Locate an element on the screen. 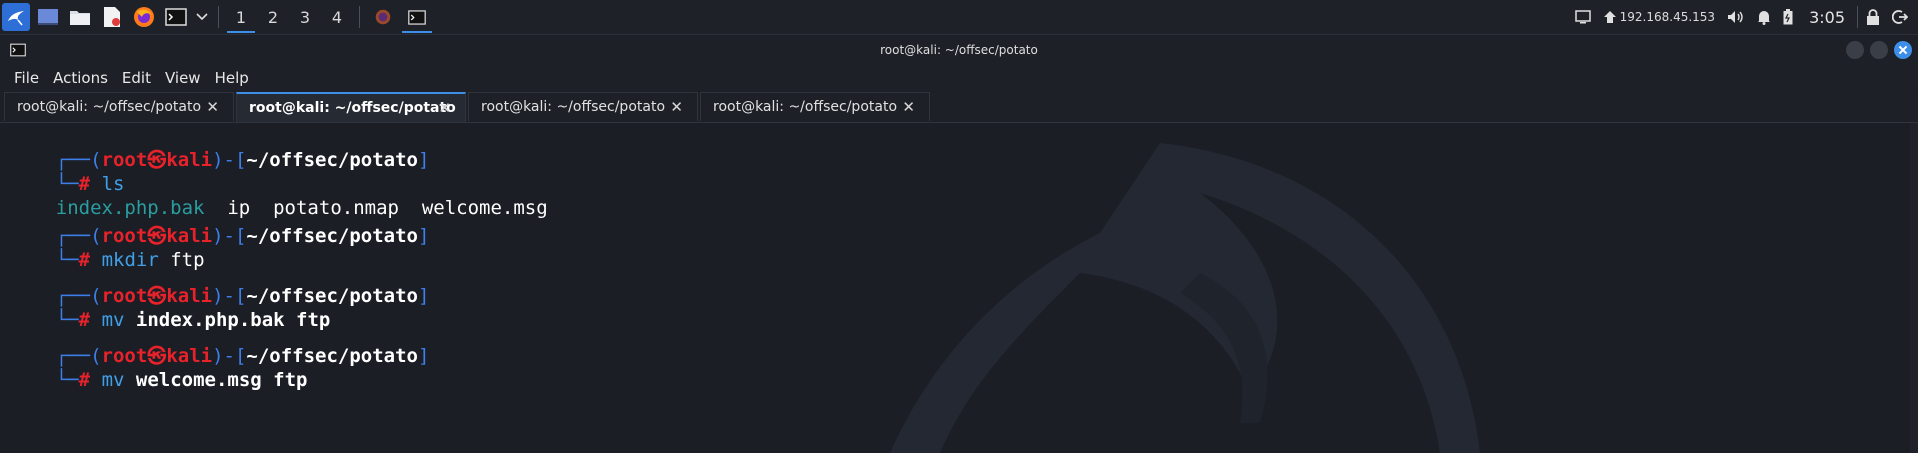  command-line-2: └─# mkdir ftp is located at coordinates (107, 247).